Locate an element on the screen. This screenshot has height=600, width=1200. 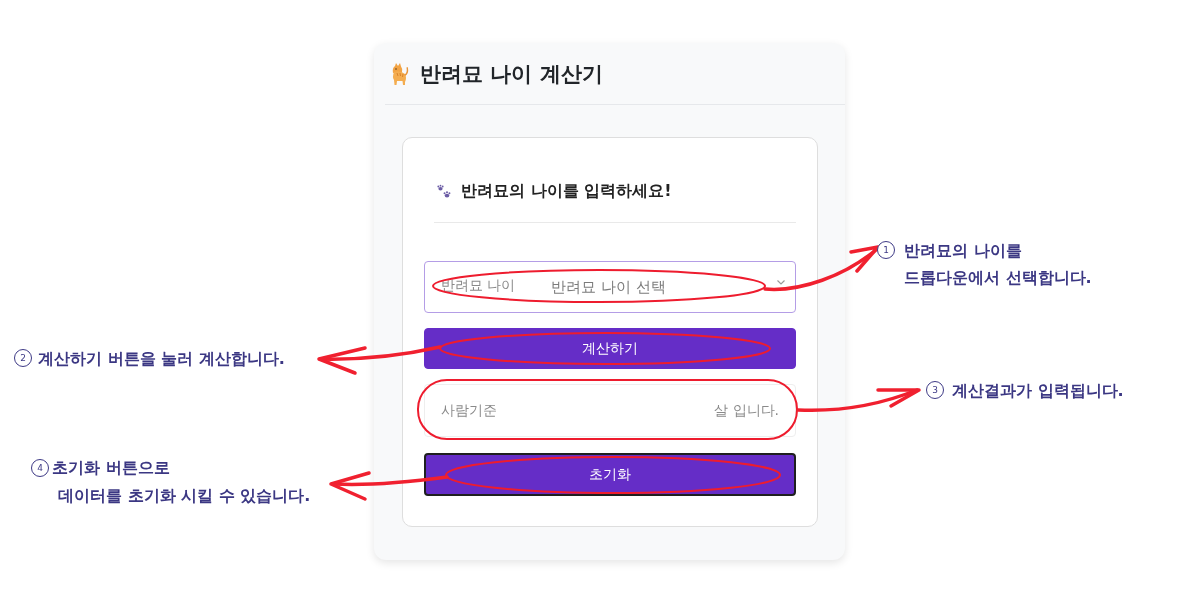
step-number: 1 is located at coordinates (886, 250).